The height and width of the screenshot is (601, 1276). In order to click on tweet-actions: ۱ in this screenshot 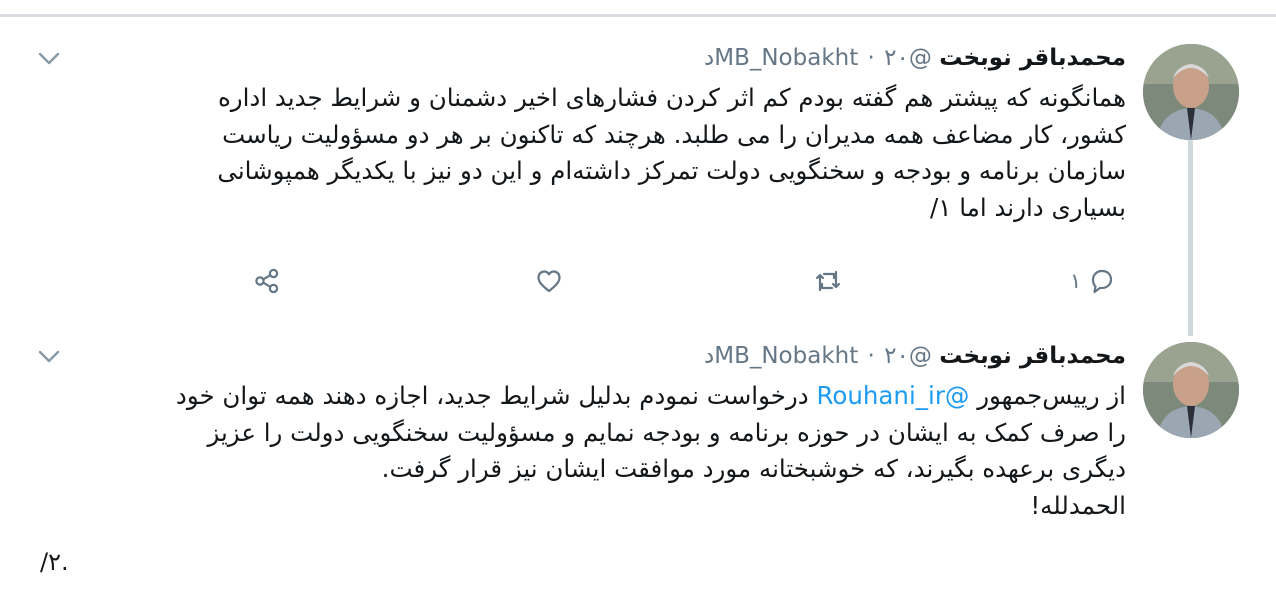, I will do `click(685, 281)`.